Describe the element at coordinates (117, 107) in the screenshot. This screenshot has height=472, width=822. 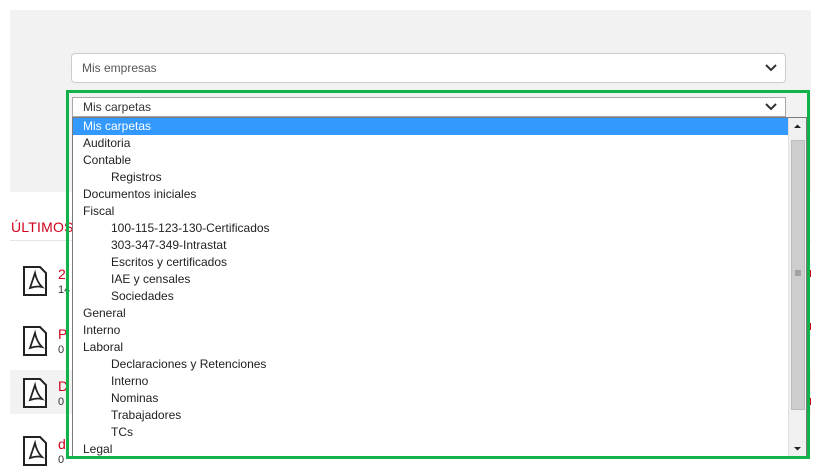
I see `carpetas-select-value: Mis carpetas` at that location.